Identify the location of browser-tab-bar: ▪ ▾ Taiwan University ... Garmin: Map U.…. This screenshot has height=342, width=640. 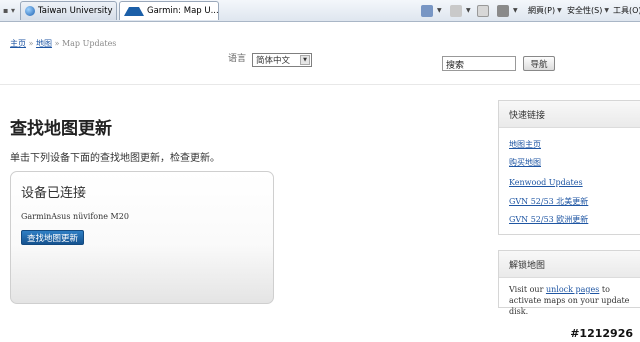
(320, 11).